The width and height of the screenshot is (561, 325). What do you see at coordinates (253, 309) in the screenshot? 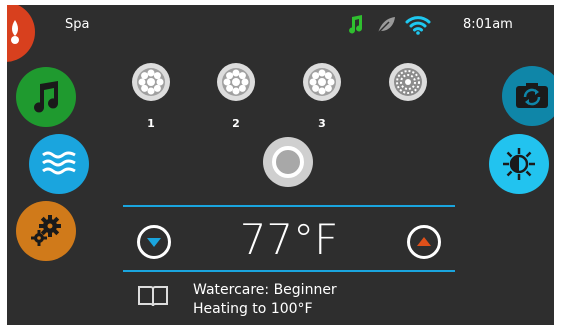
I see `heating-status: Heating to 100°F` at bounding box center [253, 309].